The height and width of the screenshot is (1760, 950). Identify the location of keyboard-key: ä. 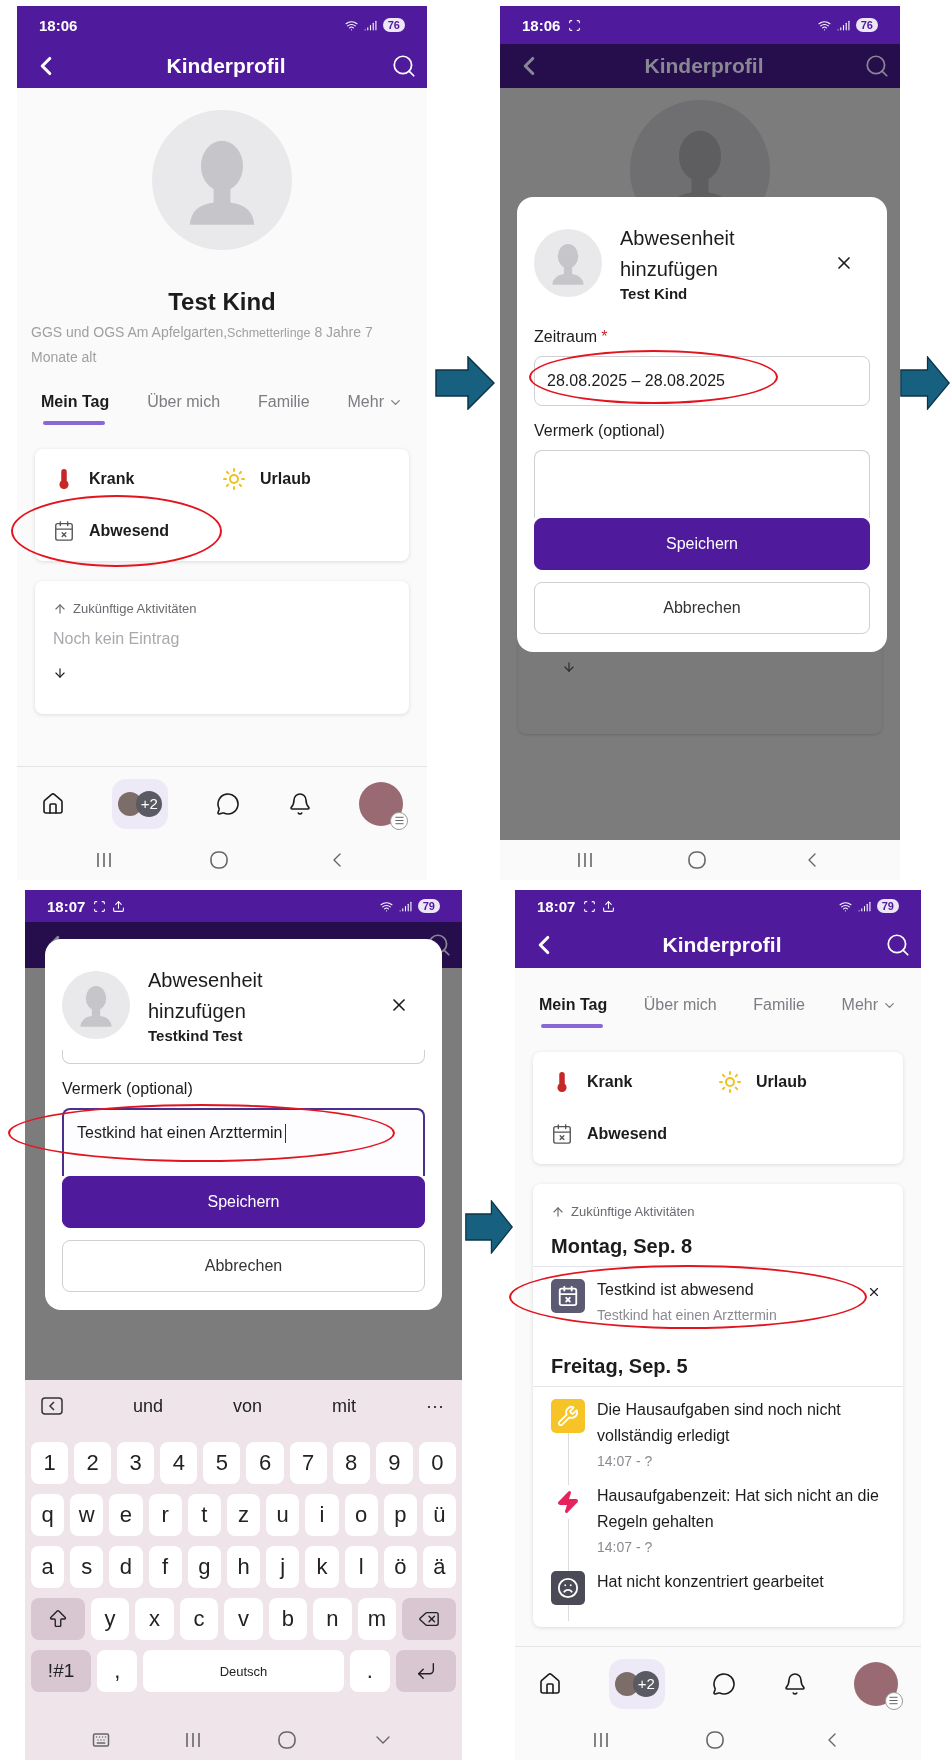
(439, 1567).